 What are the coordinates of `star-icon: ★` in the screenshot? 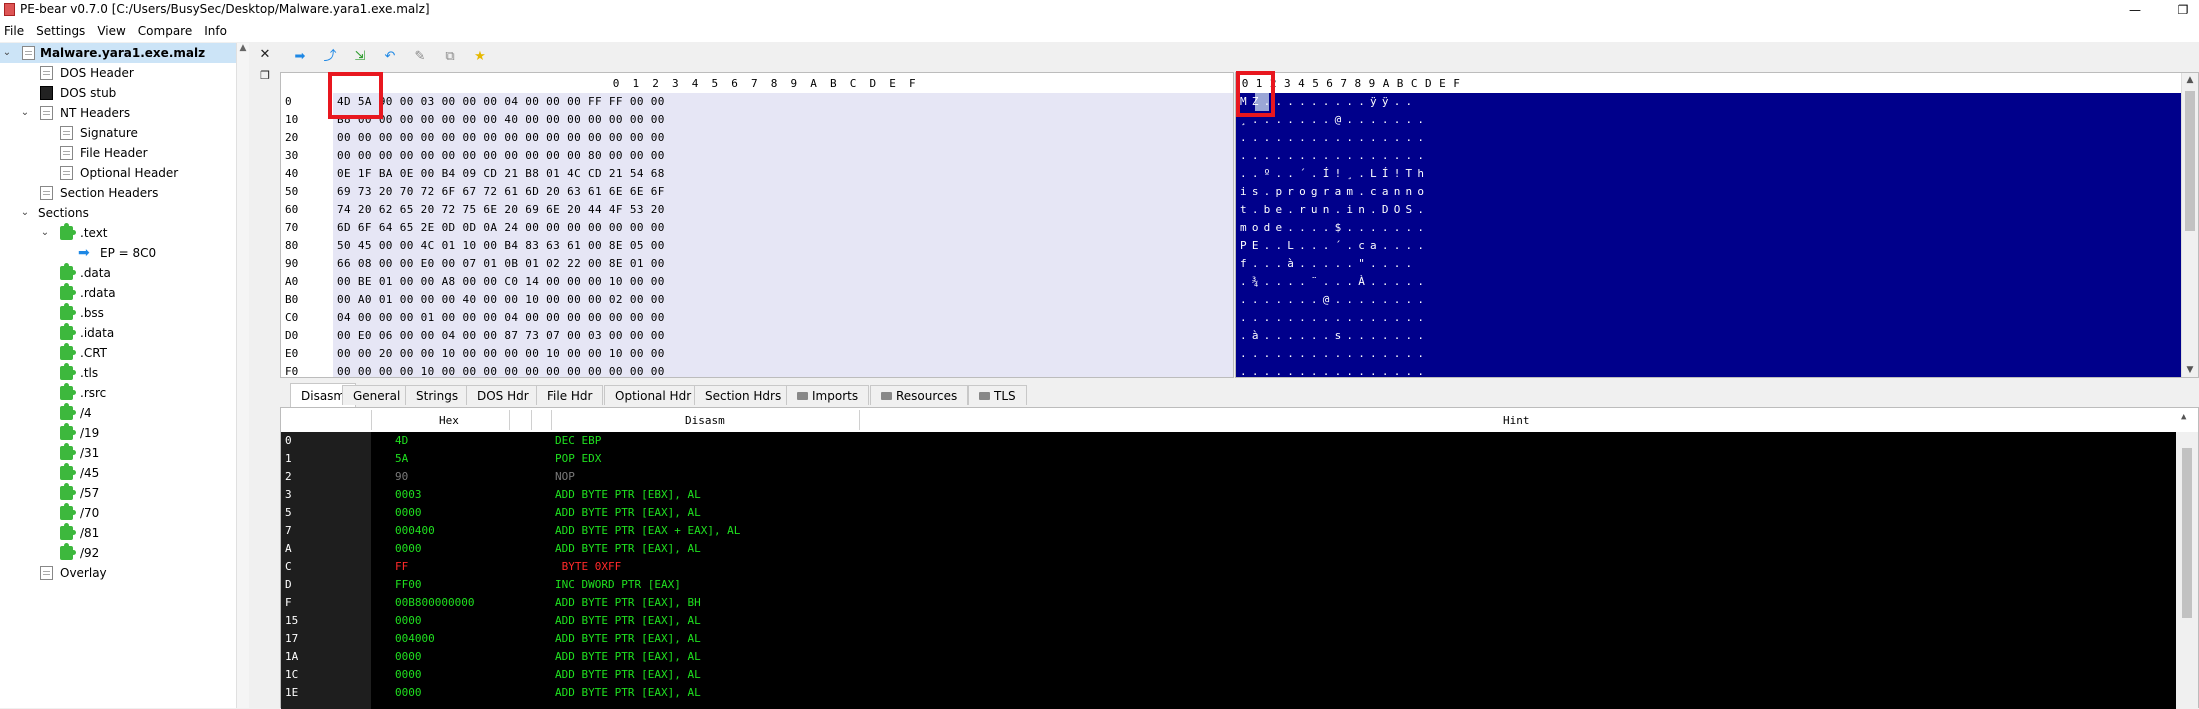 It's located at (480, 57).